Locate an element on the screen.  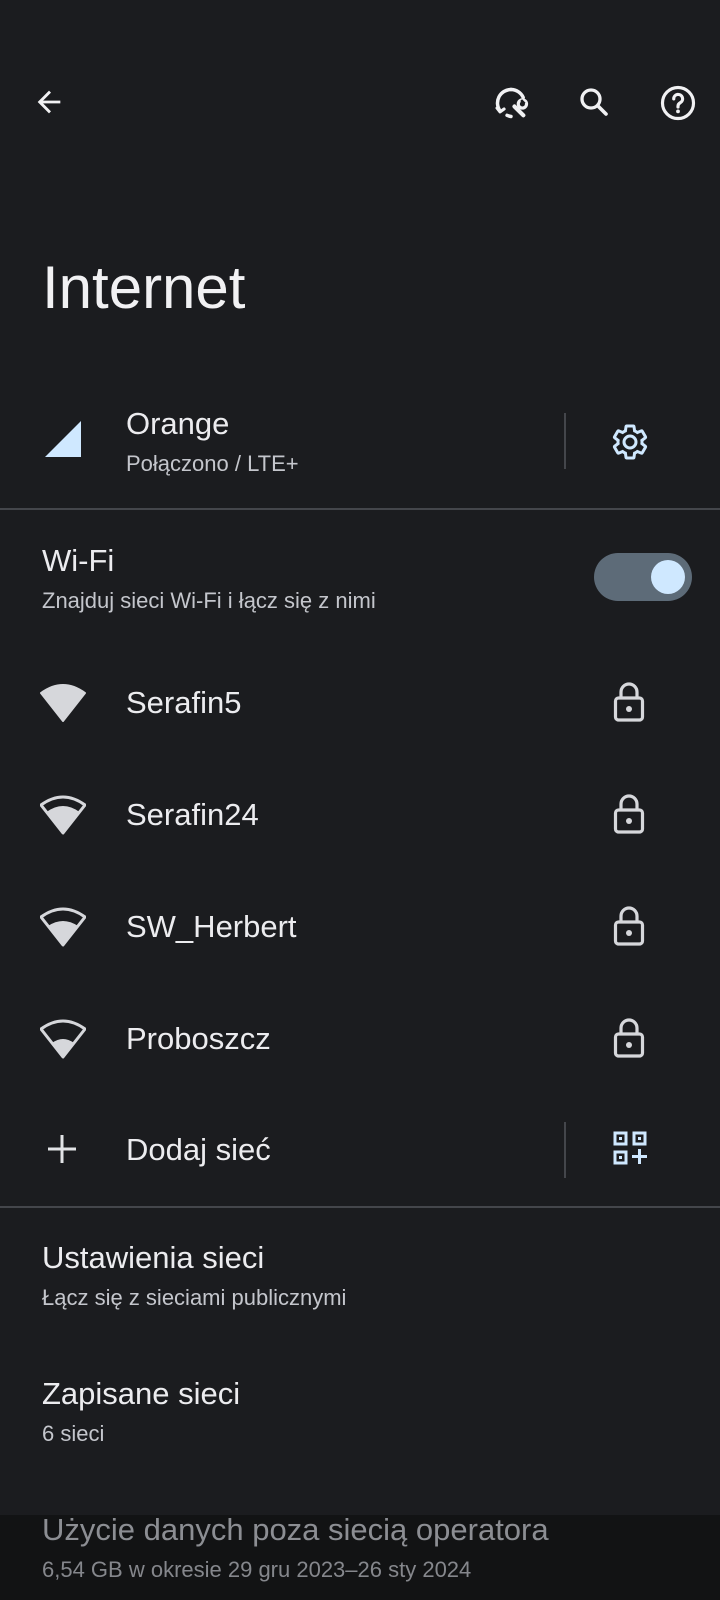
add-network-row: Dodaj sieć is located at coordinates (280, 1150).